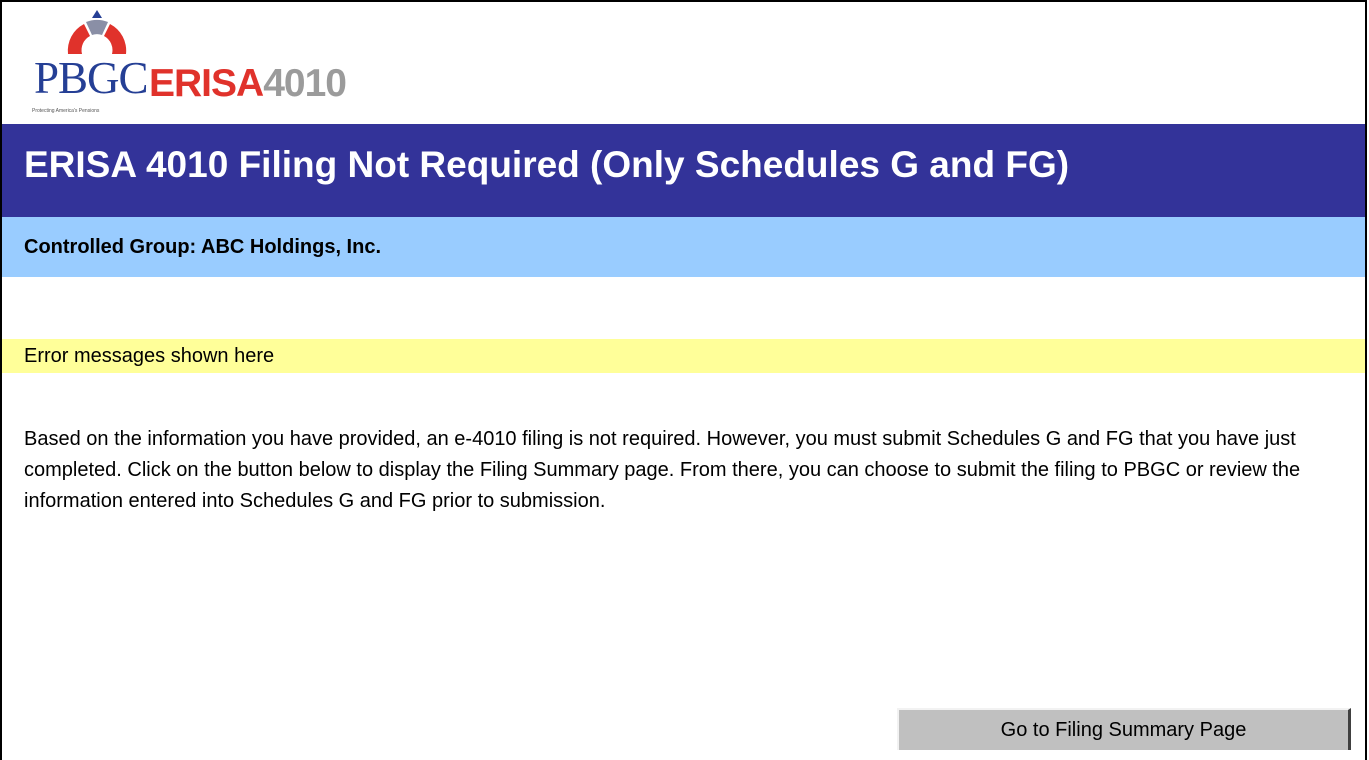 This screenshot has height=760, width=1369. I want to click on error-message-area: Error messages shown here, so click(683, 356).